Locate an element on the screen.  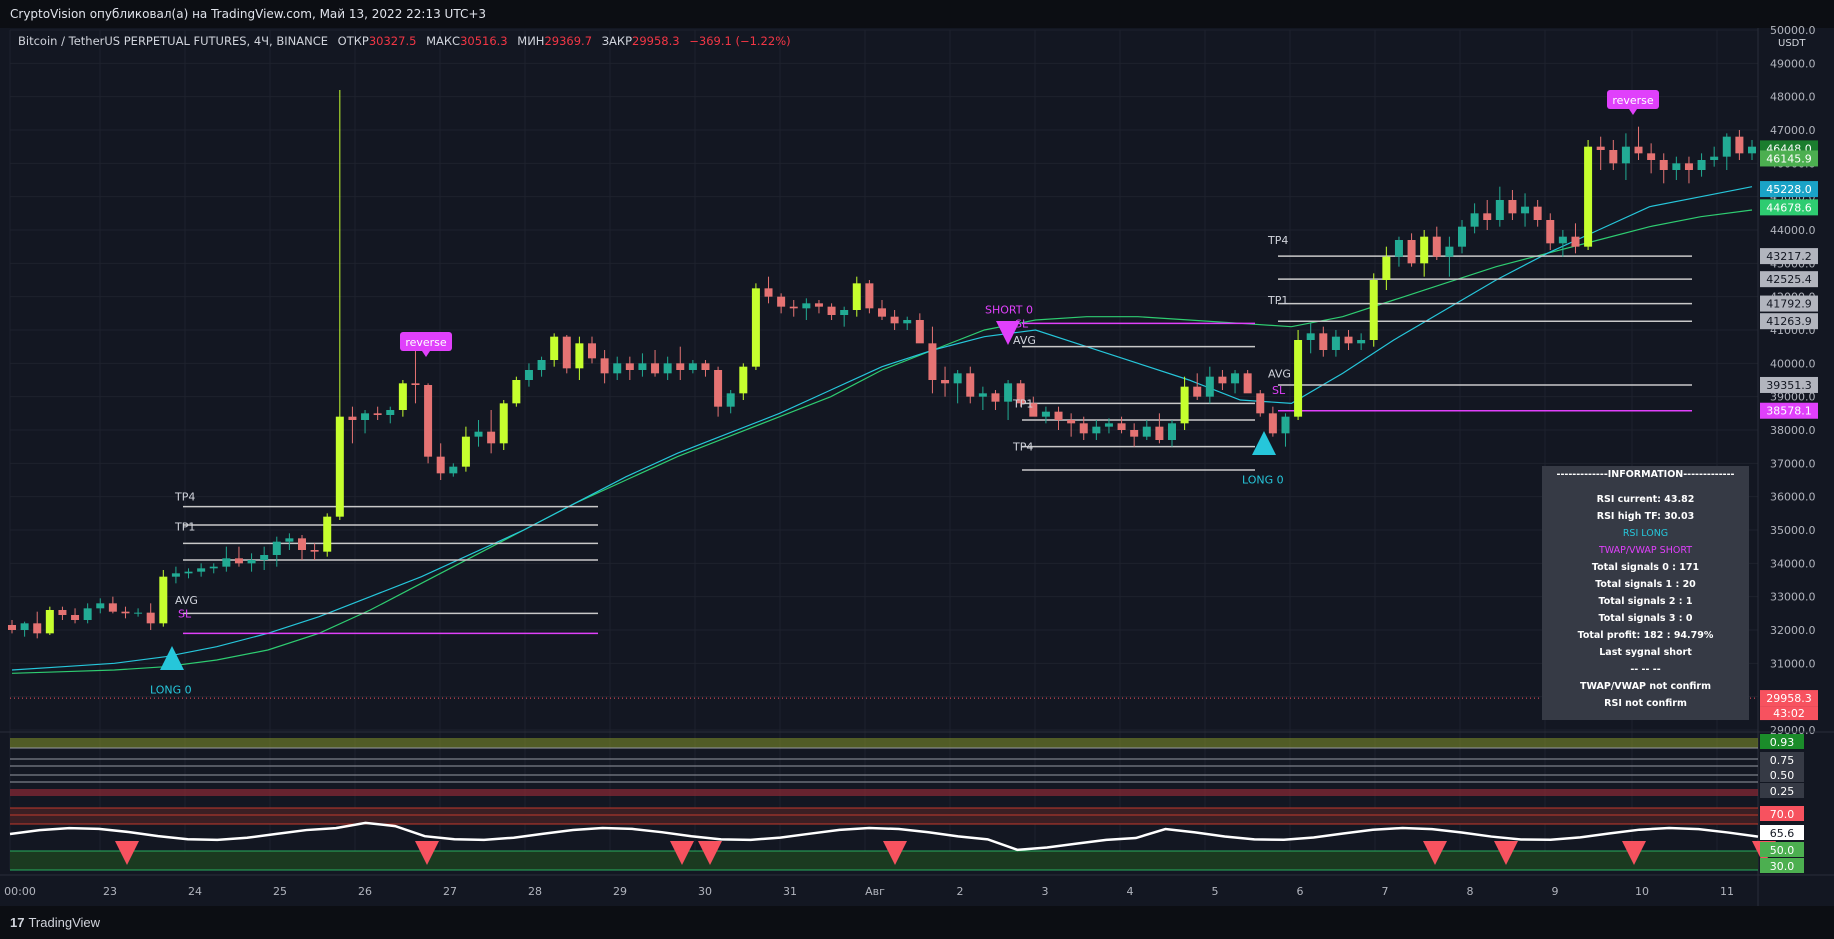
price-axis-label: 44678.6 is located at coordinates (1789, 207).